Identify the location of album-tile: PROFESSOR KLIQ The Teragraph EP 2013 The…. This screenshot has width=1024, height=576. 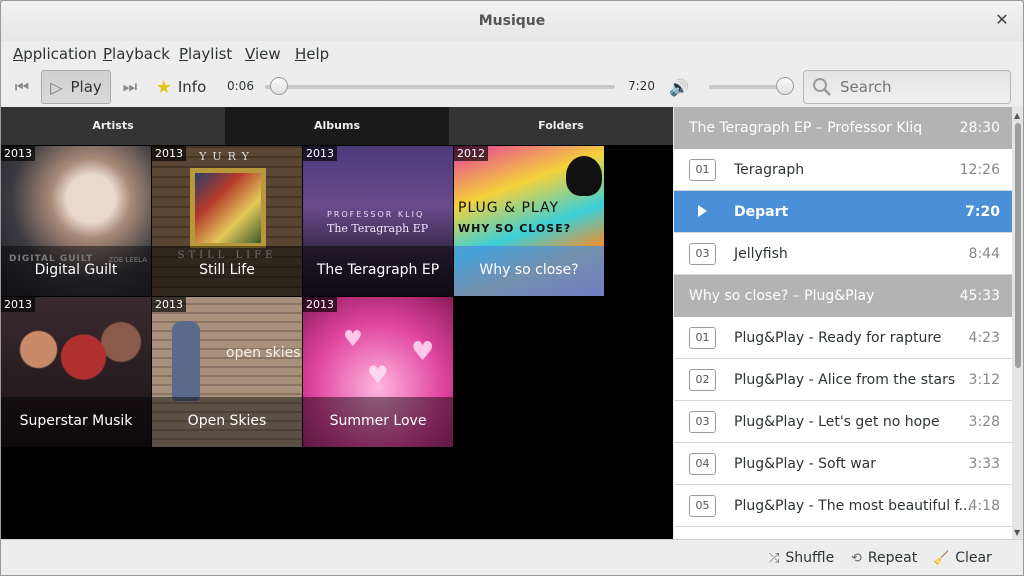
(378, 221).